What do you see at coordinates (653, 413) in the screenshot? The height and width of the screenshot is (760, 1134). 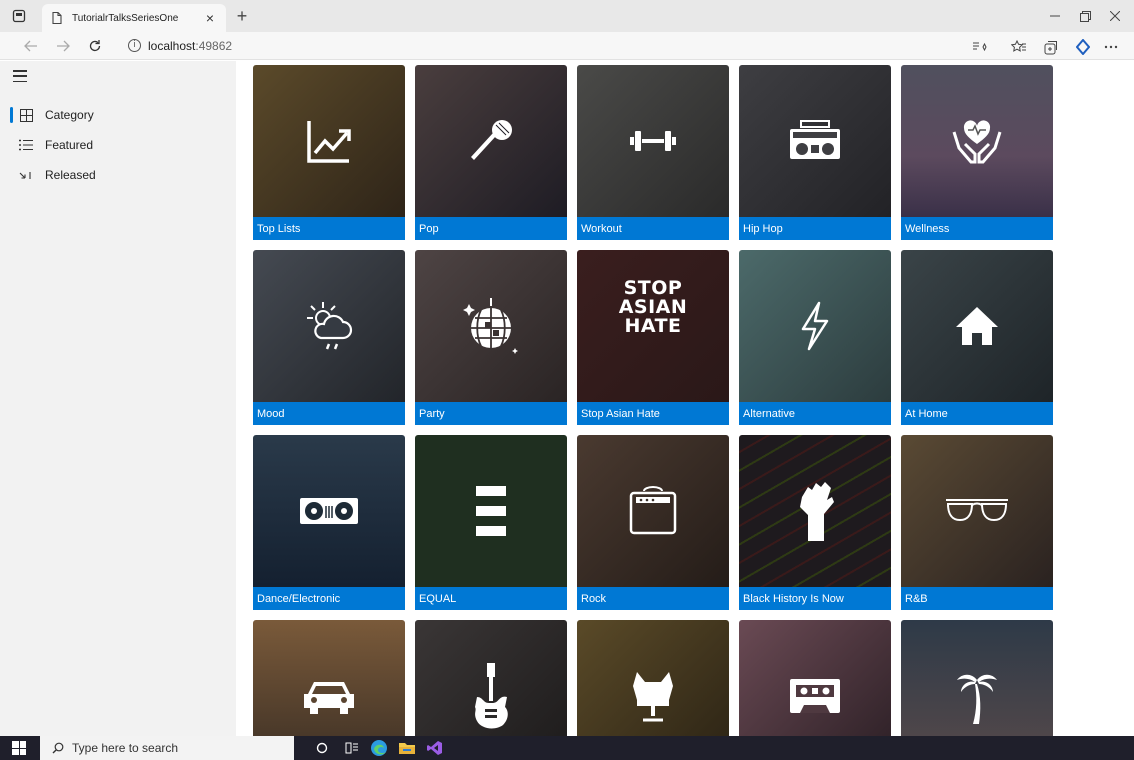 I see `category-label: Stop Asian Hate` at bounding box center [653, 413].